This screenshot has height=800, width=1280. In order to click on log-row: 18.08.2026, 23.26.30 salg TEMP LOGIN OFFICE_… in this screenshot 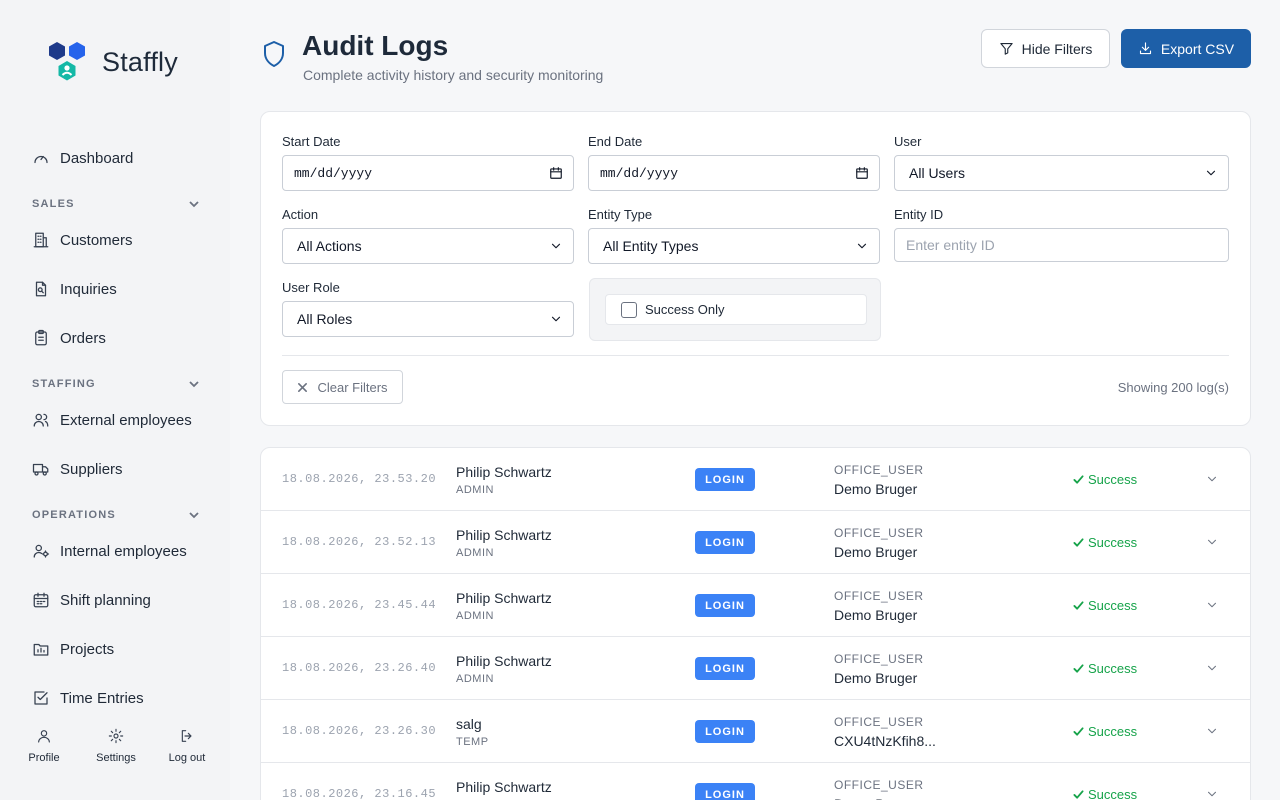, I will do `click(755, 731)`.